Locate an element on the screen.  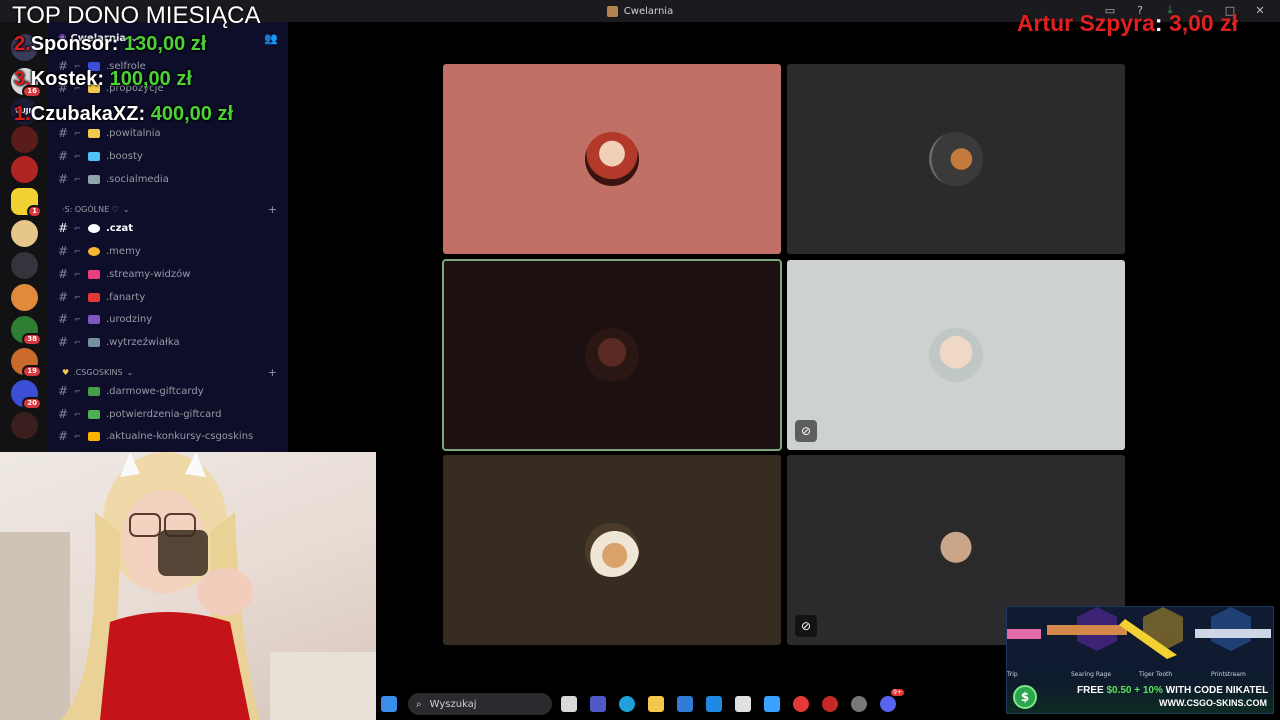
channel-label: .powitalnia is located at coordinates (133, 133).